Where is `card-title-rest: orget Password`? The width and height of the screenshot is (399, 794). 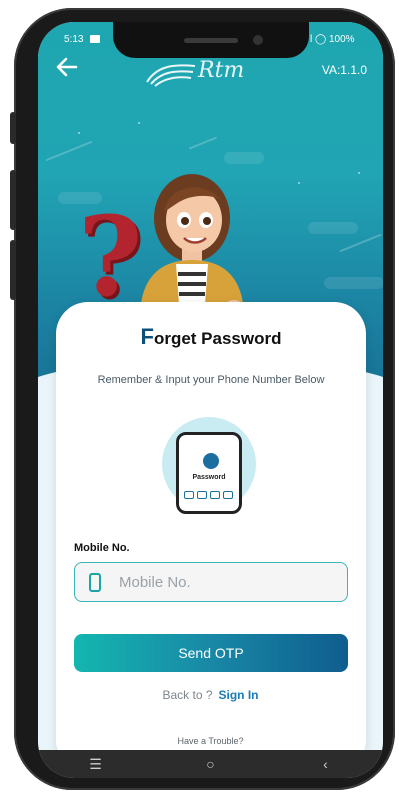
card-title-rest: orget Password is located at coordinates (217, 338).